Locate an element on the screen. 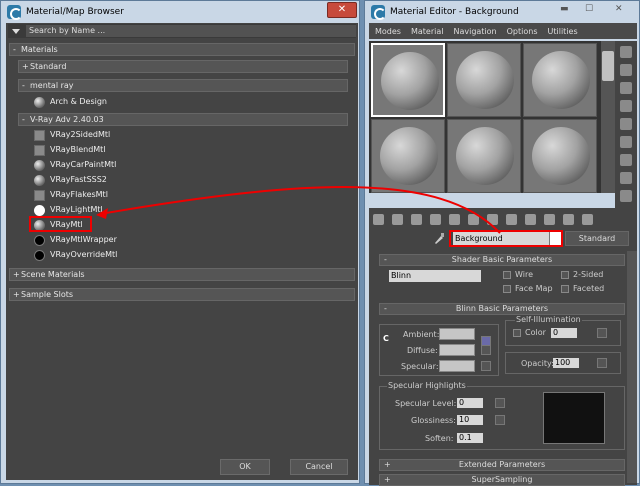  put-to-scene-icon is located at coordinates (397, 219).